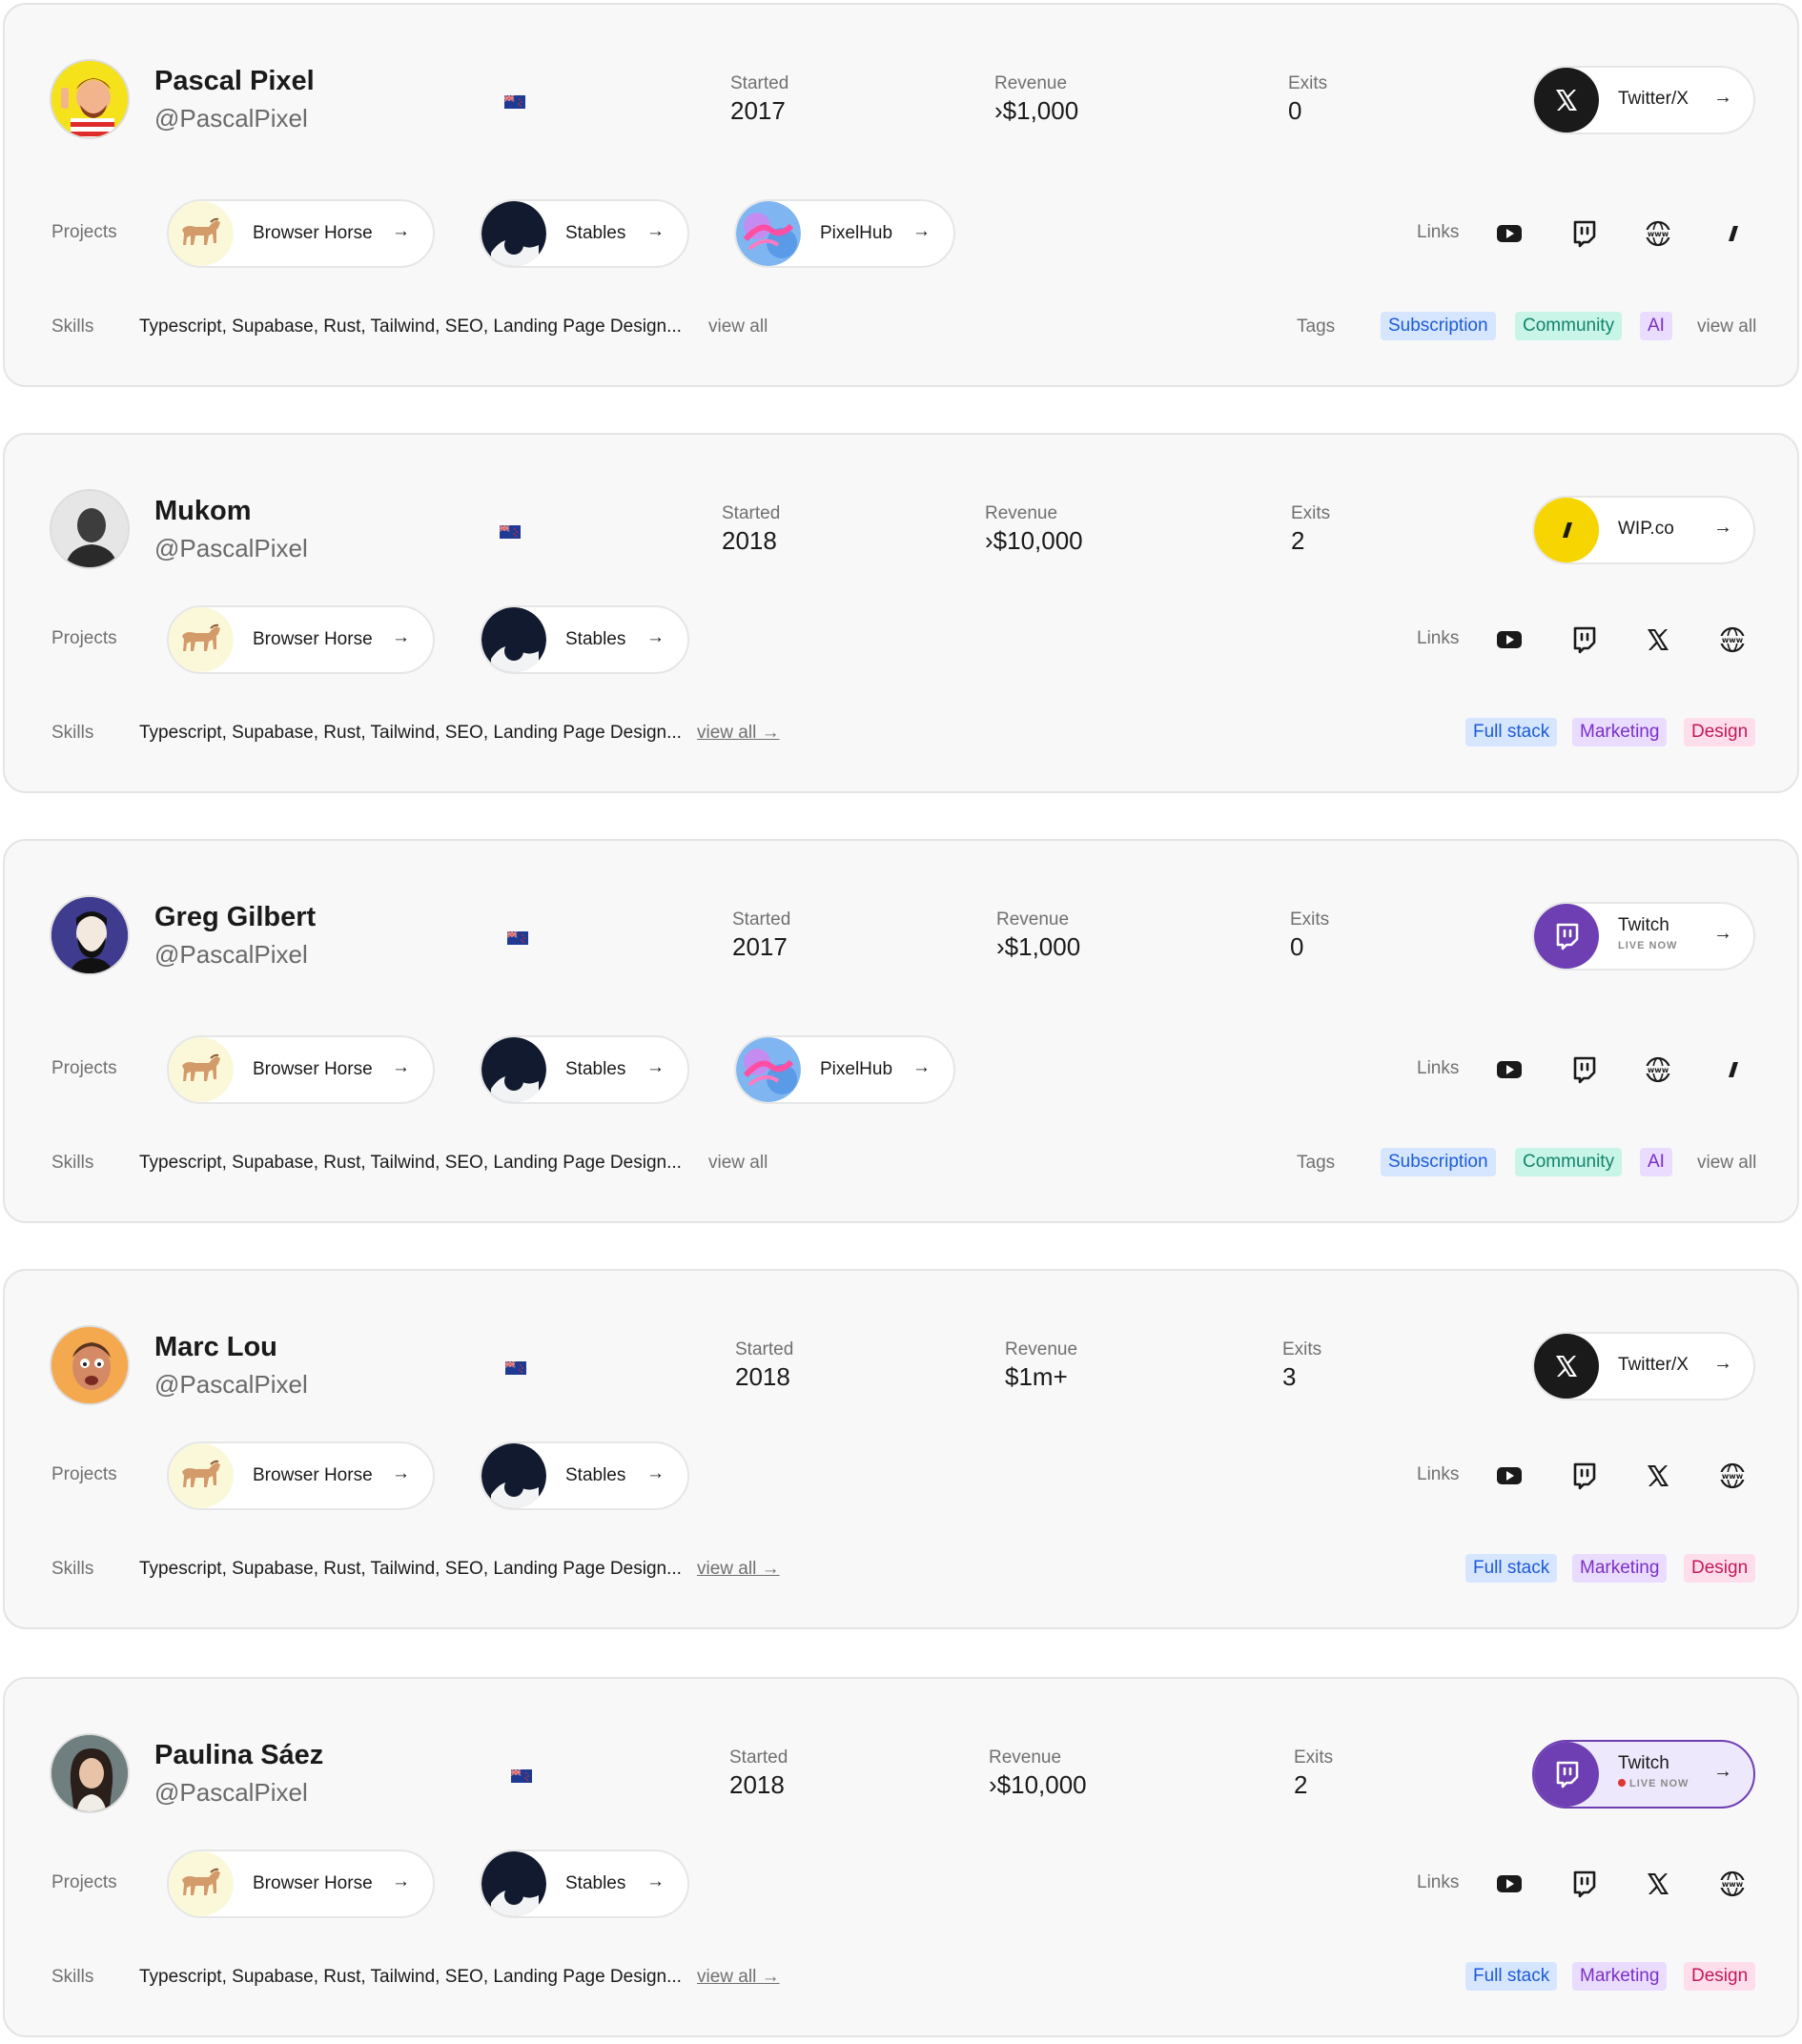  What do you see at coordinates (768, 233) in the screenshot?
I see `pixelhub-thumb-icon` at bounding box center [768, 233].